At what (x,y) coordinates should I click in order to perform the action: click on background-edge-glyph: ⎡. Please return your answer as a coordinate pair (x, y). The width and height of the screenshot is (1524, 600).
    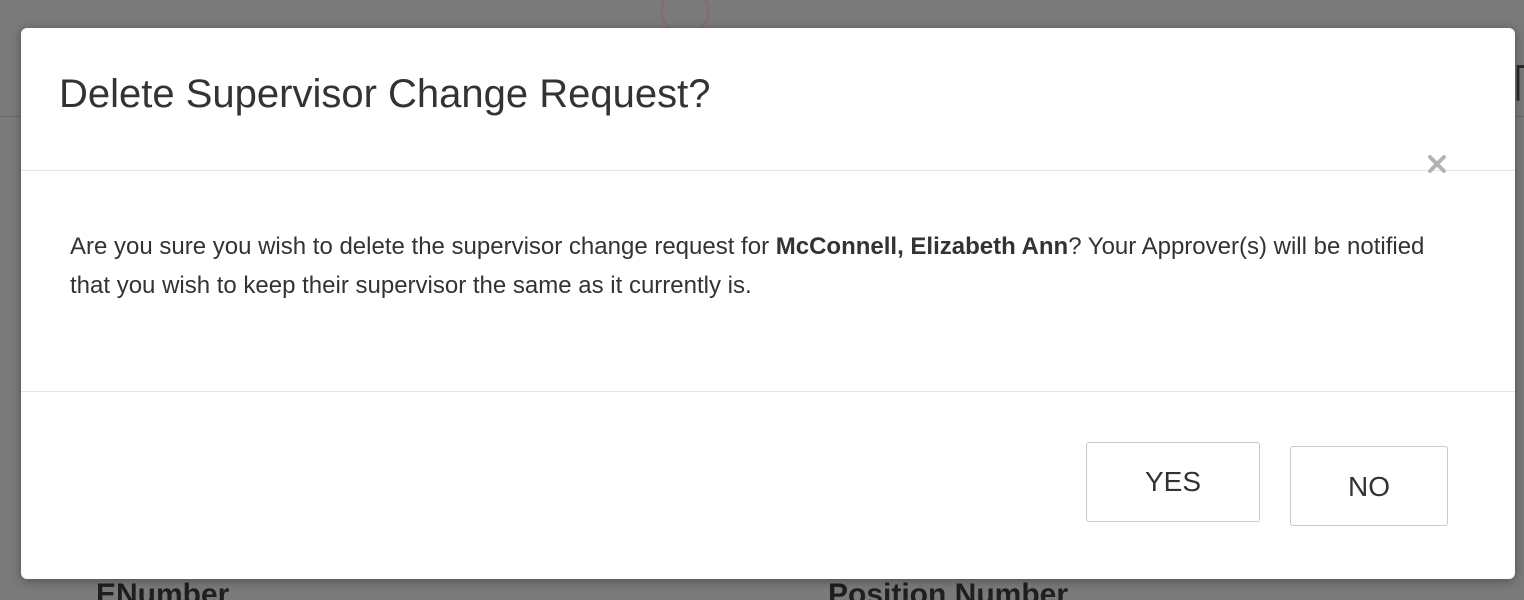
    Looking at the image, I should click on (1519, 83).